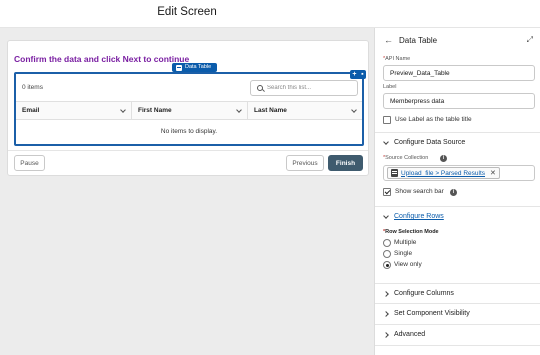 This screenshot has width=540, height=355. Describe the element at coordinates (390, 87) in the screenshot. I see `label-field-label: Label` at that location.